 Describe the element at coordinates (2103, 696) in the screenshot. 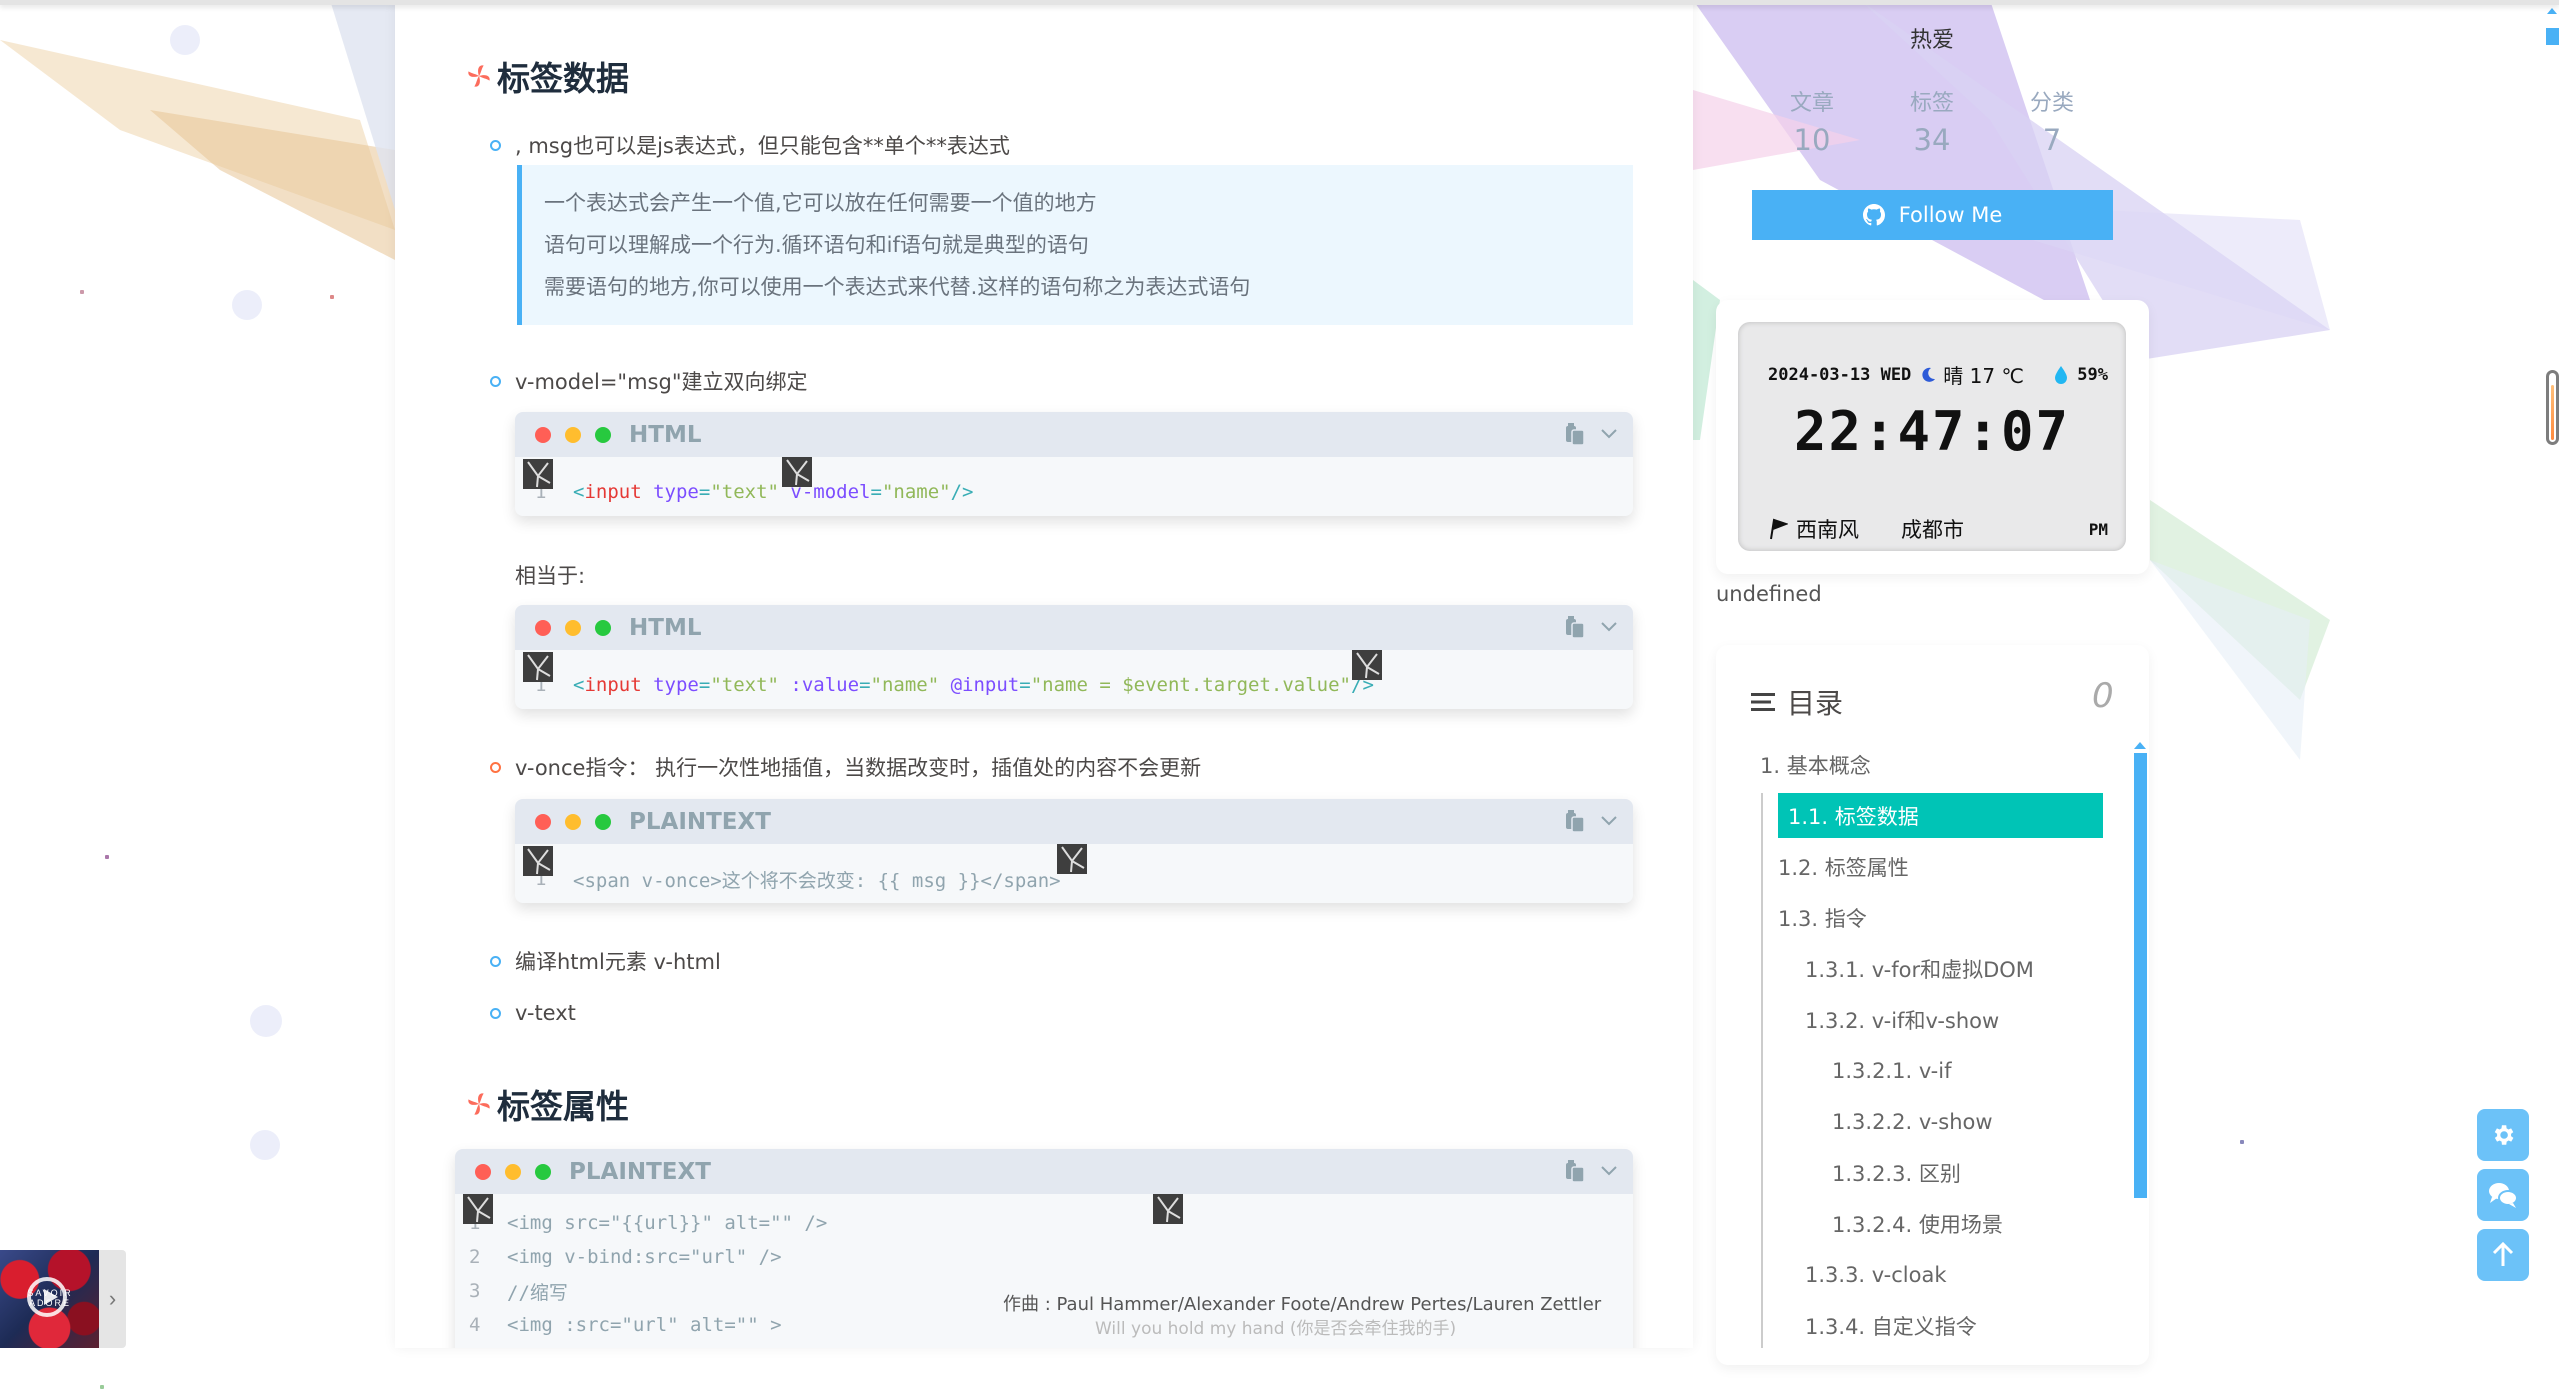

I see `toc-progress-percent: 0` at that location.